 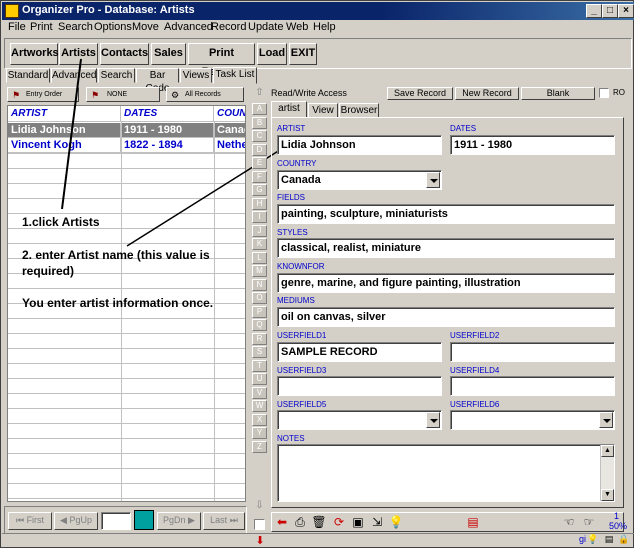 What do you see at coordinates (259, 176) in the screenshot?
I see `alpha-button-f: F` at bounding box center [259, 176].